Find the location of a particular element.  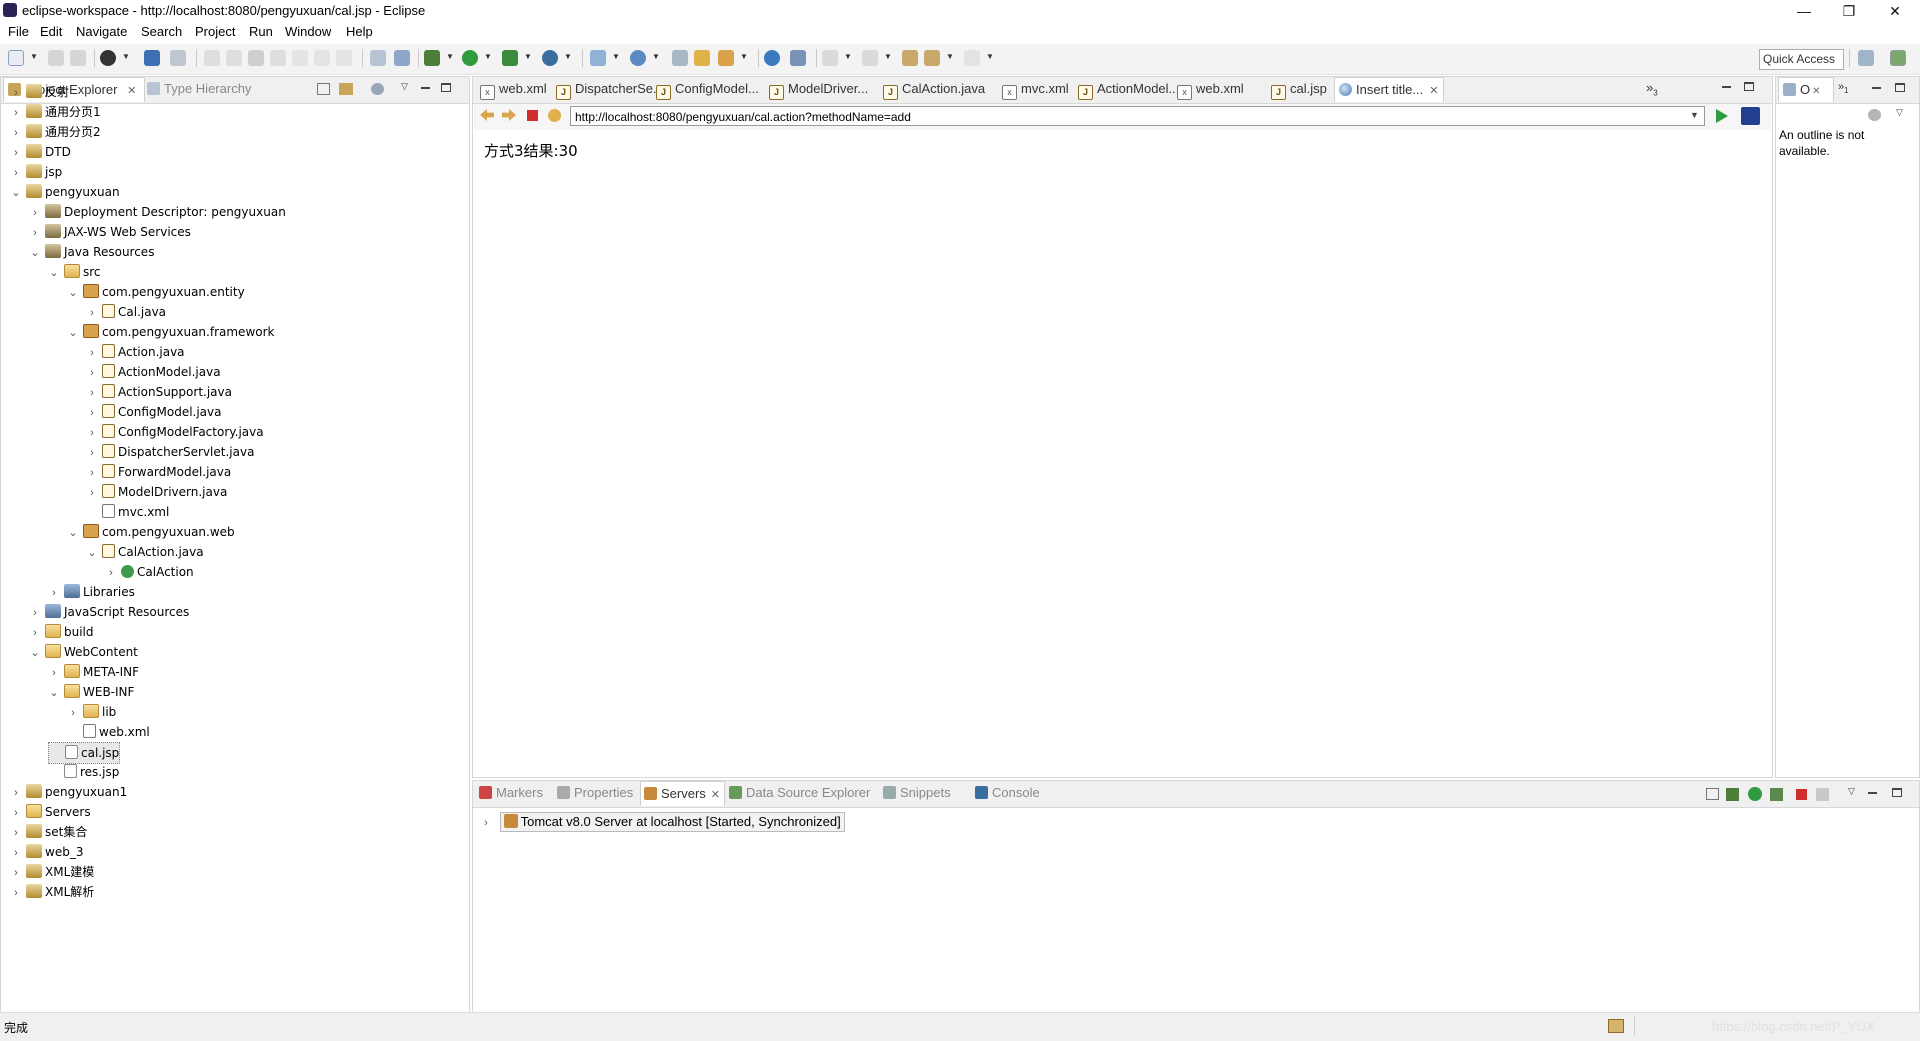

tree-item: › ActionSupport.java is located at coordinates (159, 392).